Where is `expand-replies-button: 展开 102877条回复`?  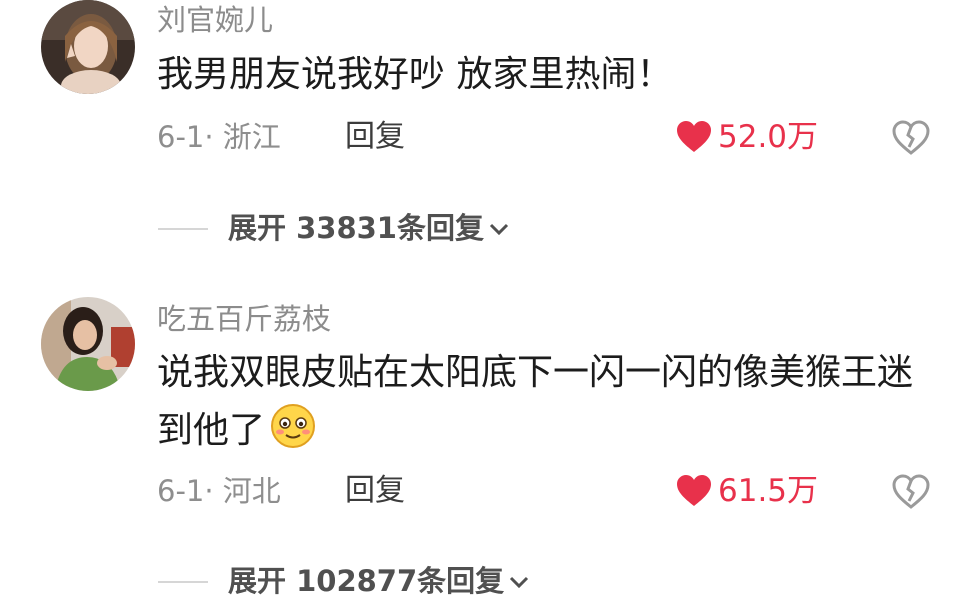
expand-replies-button: 展开 102877条回复 is located at coordinates (344, 581).